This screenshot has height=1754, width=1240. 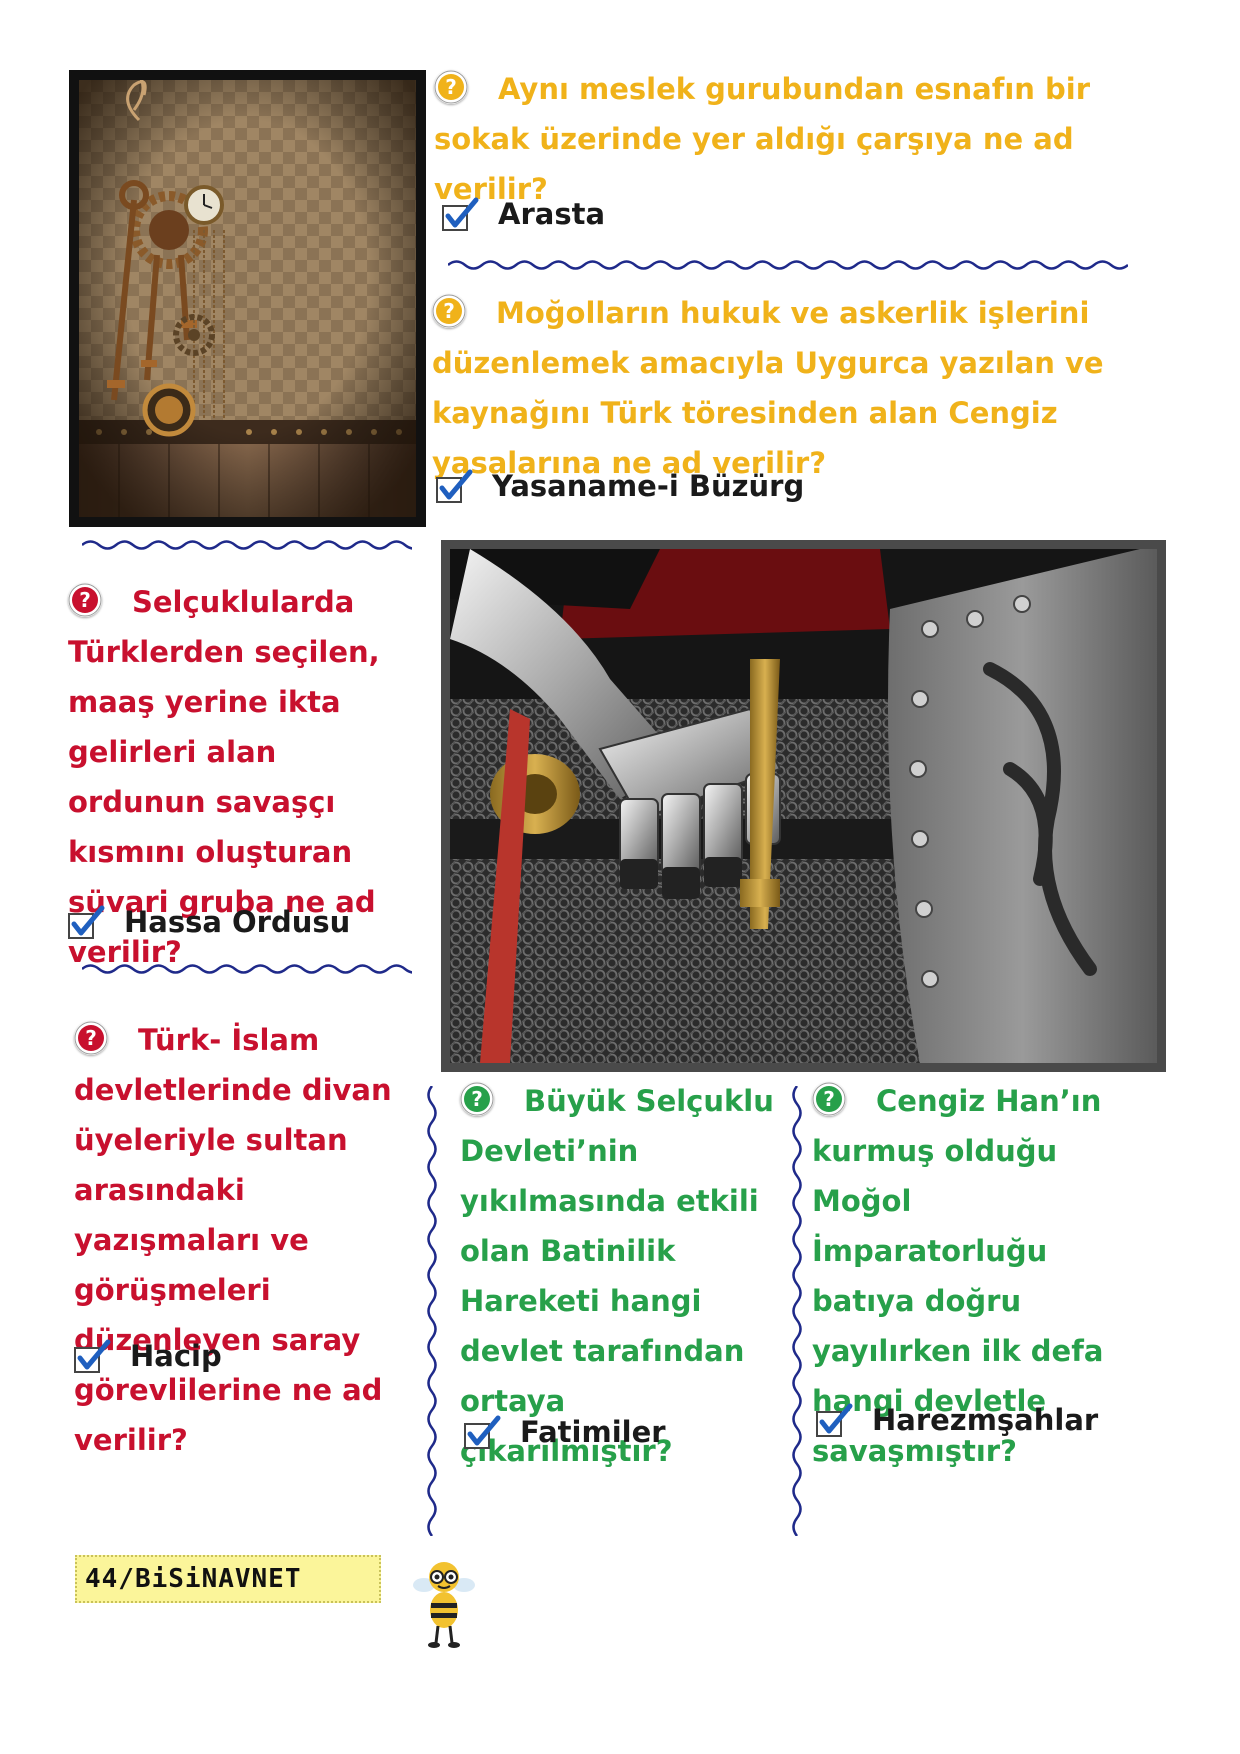 I want to click on page-number-label: 44/BiSiNAVNET, so click(x=228, y=1579).